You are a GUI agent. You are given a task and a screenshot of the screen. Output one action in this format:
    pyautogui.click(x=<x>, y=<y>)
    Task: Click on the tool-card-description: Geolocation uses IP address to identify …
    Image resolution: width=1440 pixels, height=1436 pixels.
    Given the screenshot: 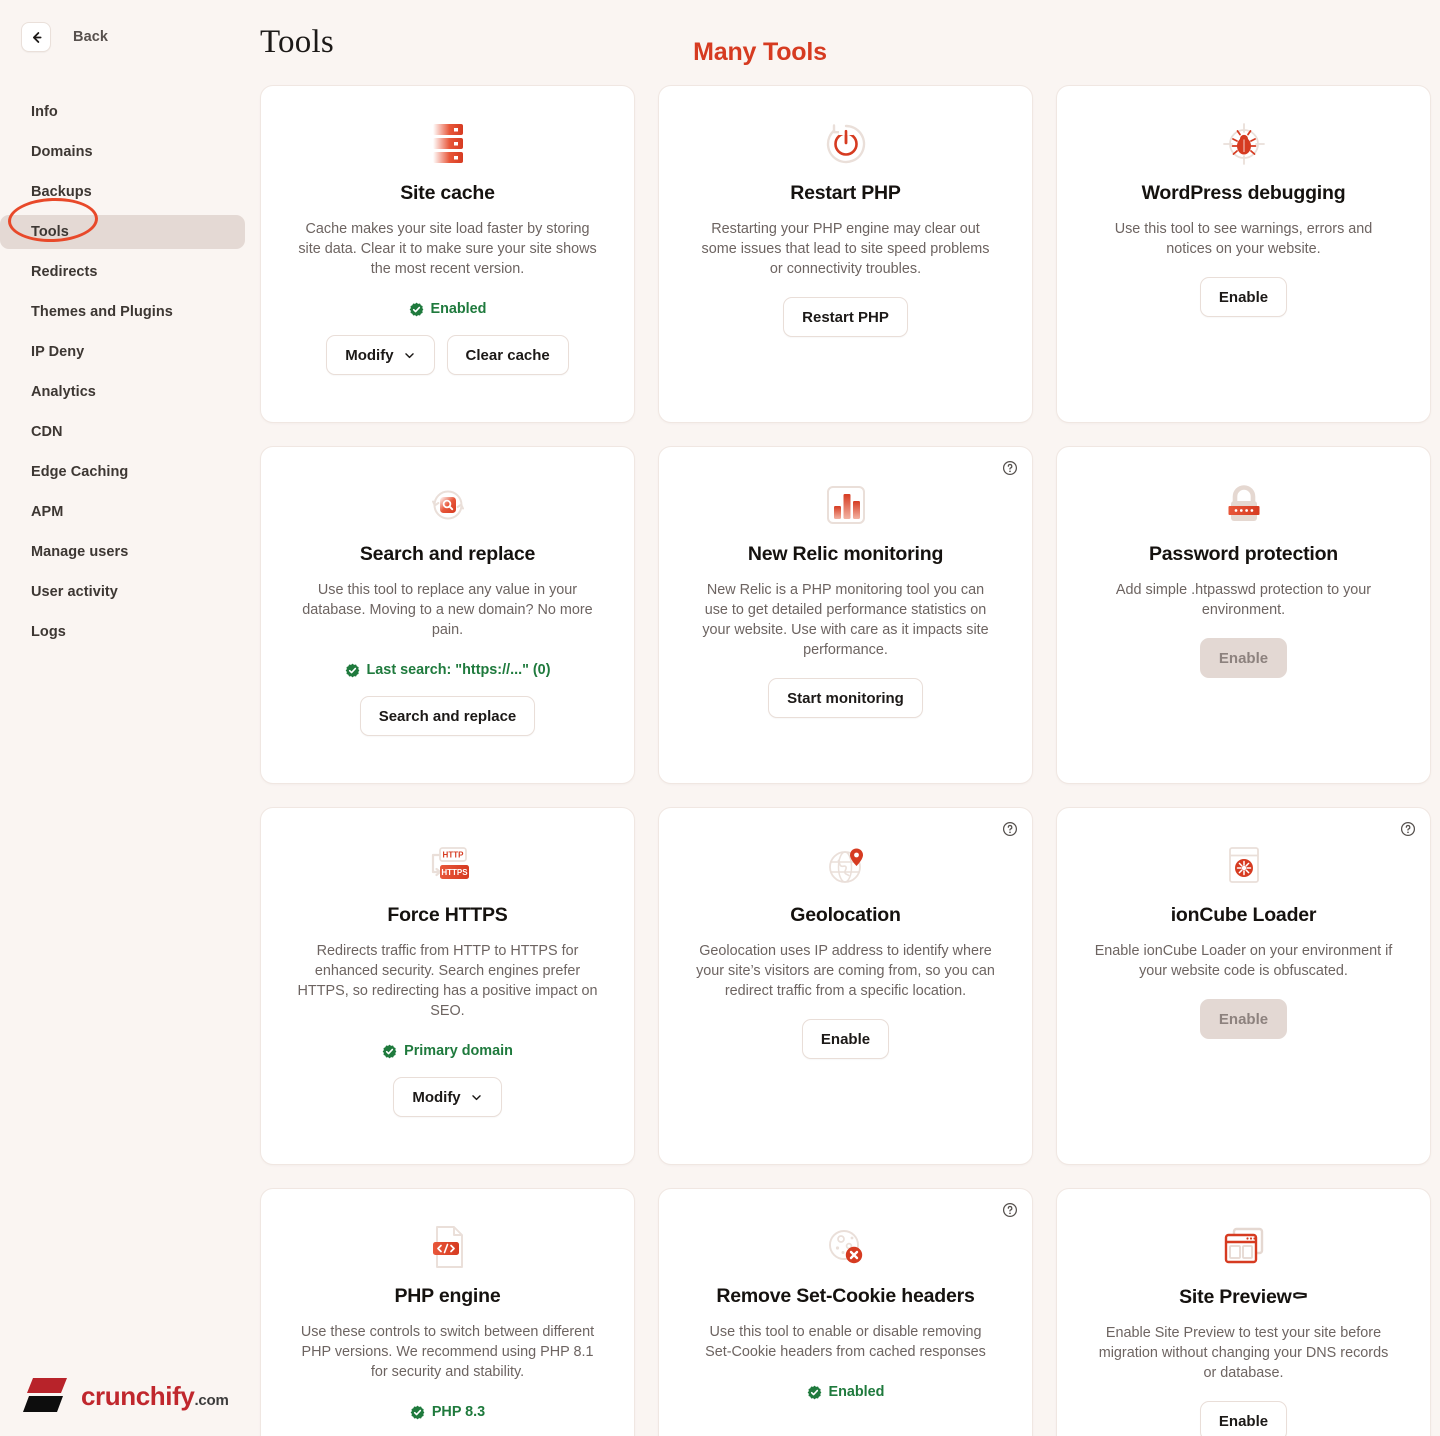 What is the action you would take?
    pyautogui.click(x=845, y=971)
    